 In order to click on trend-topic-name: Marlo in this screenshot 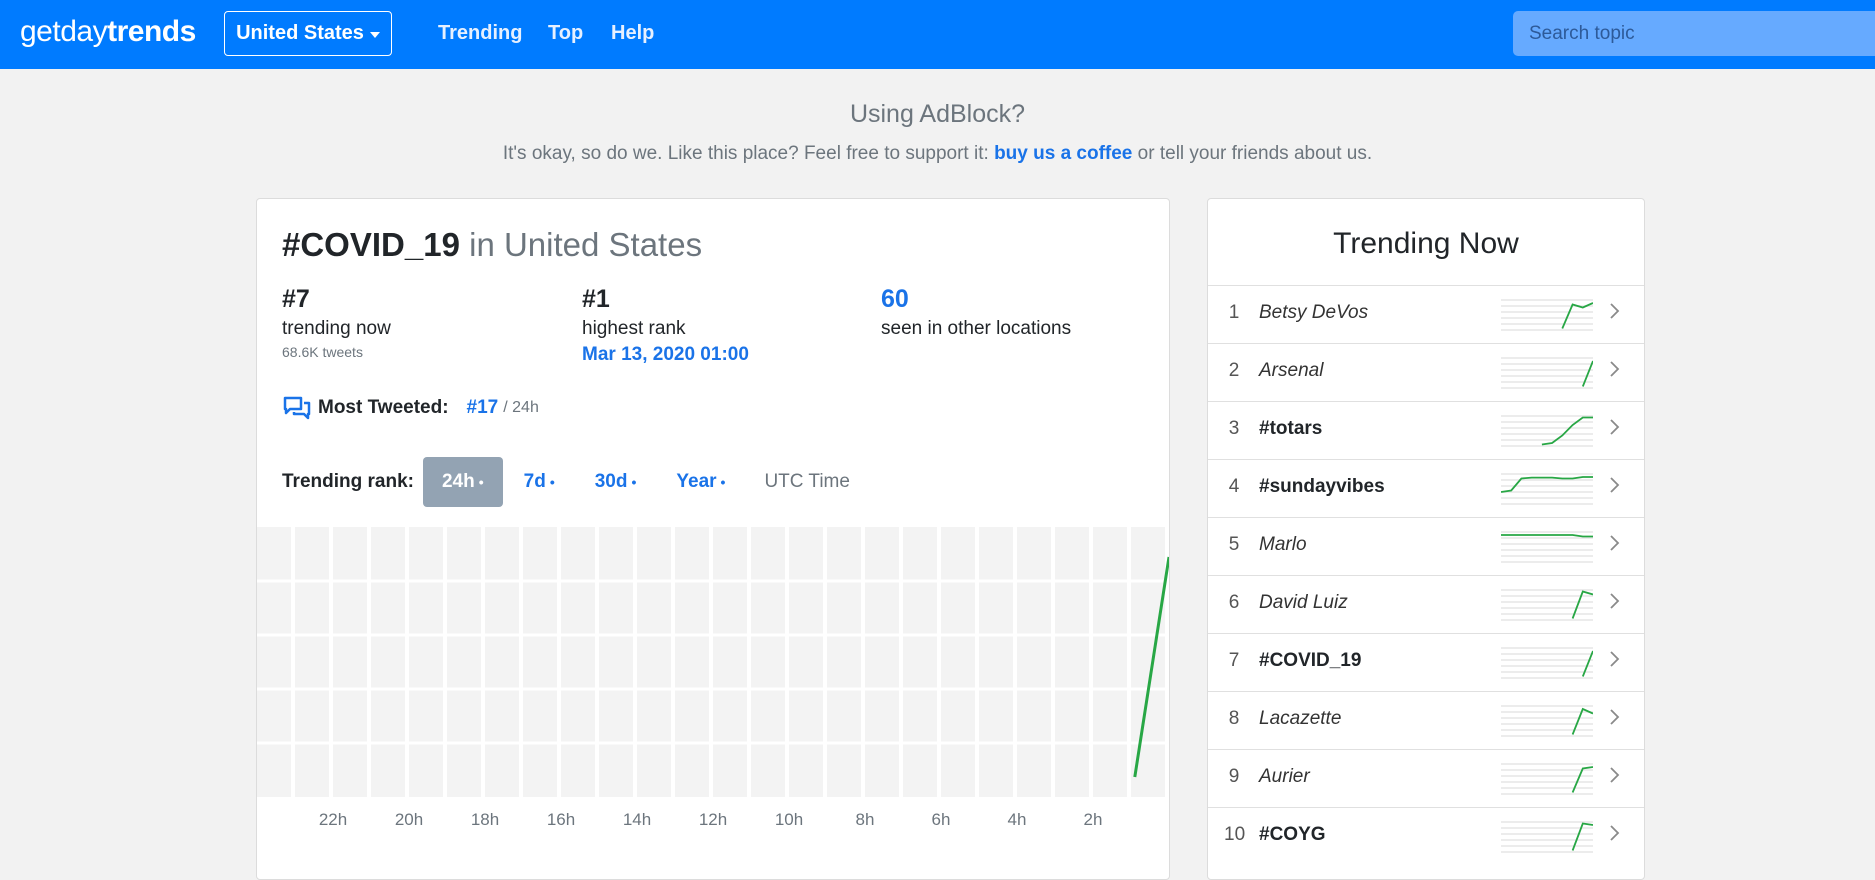, I will do `click(1283, 545)`.